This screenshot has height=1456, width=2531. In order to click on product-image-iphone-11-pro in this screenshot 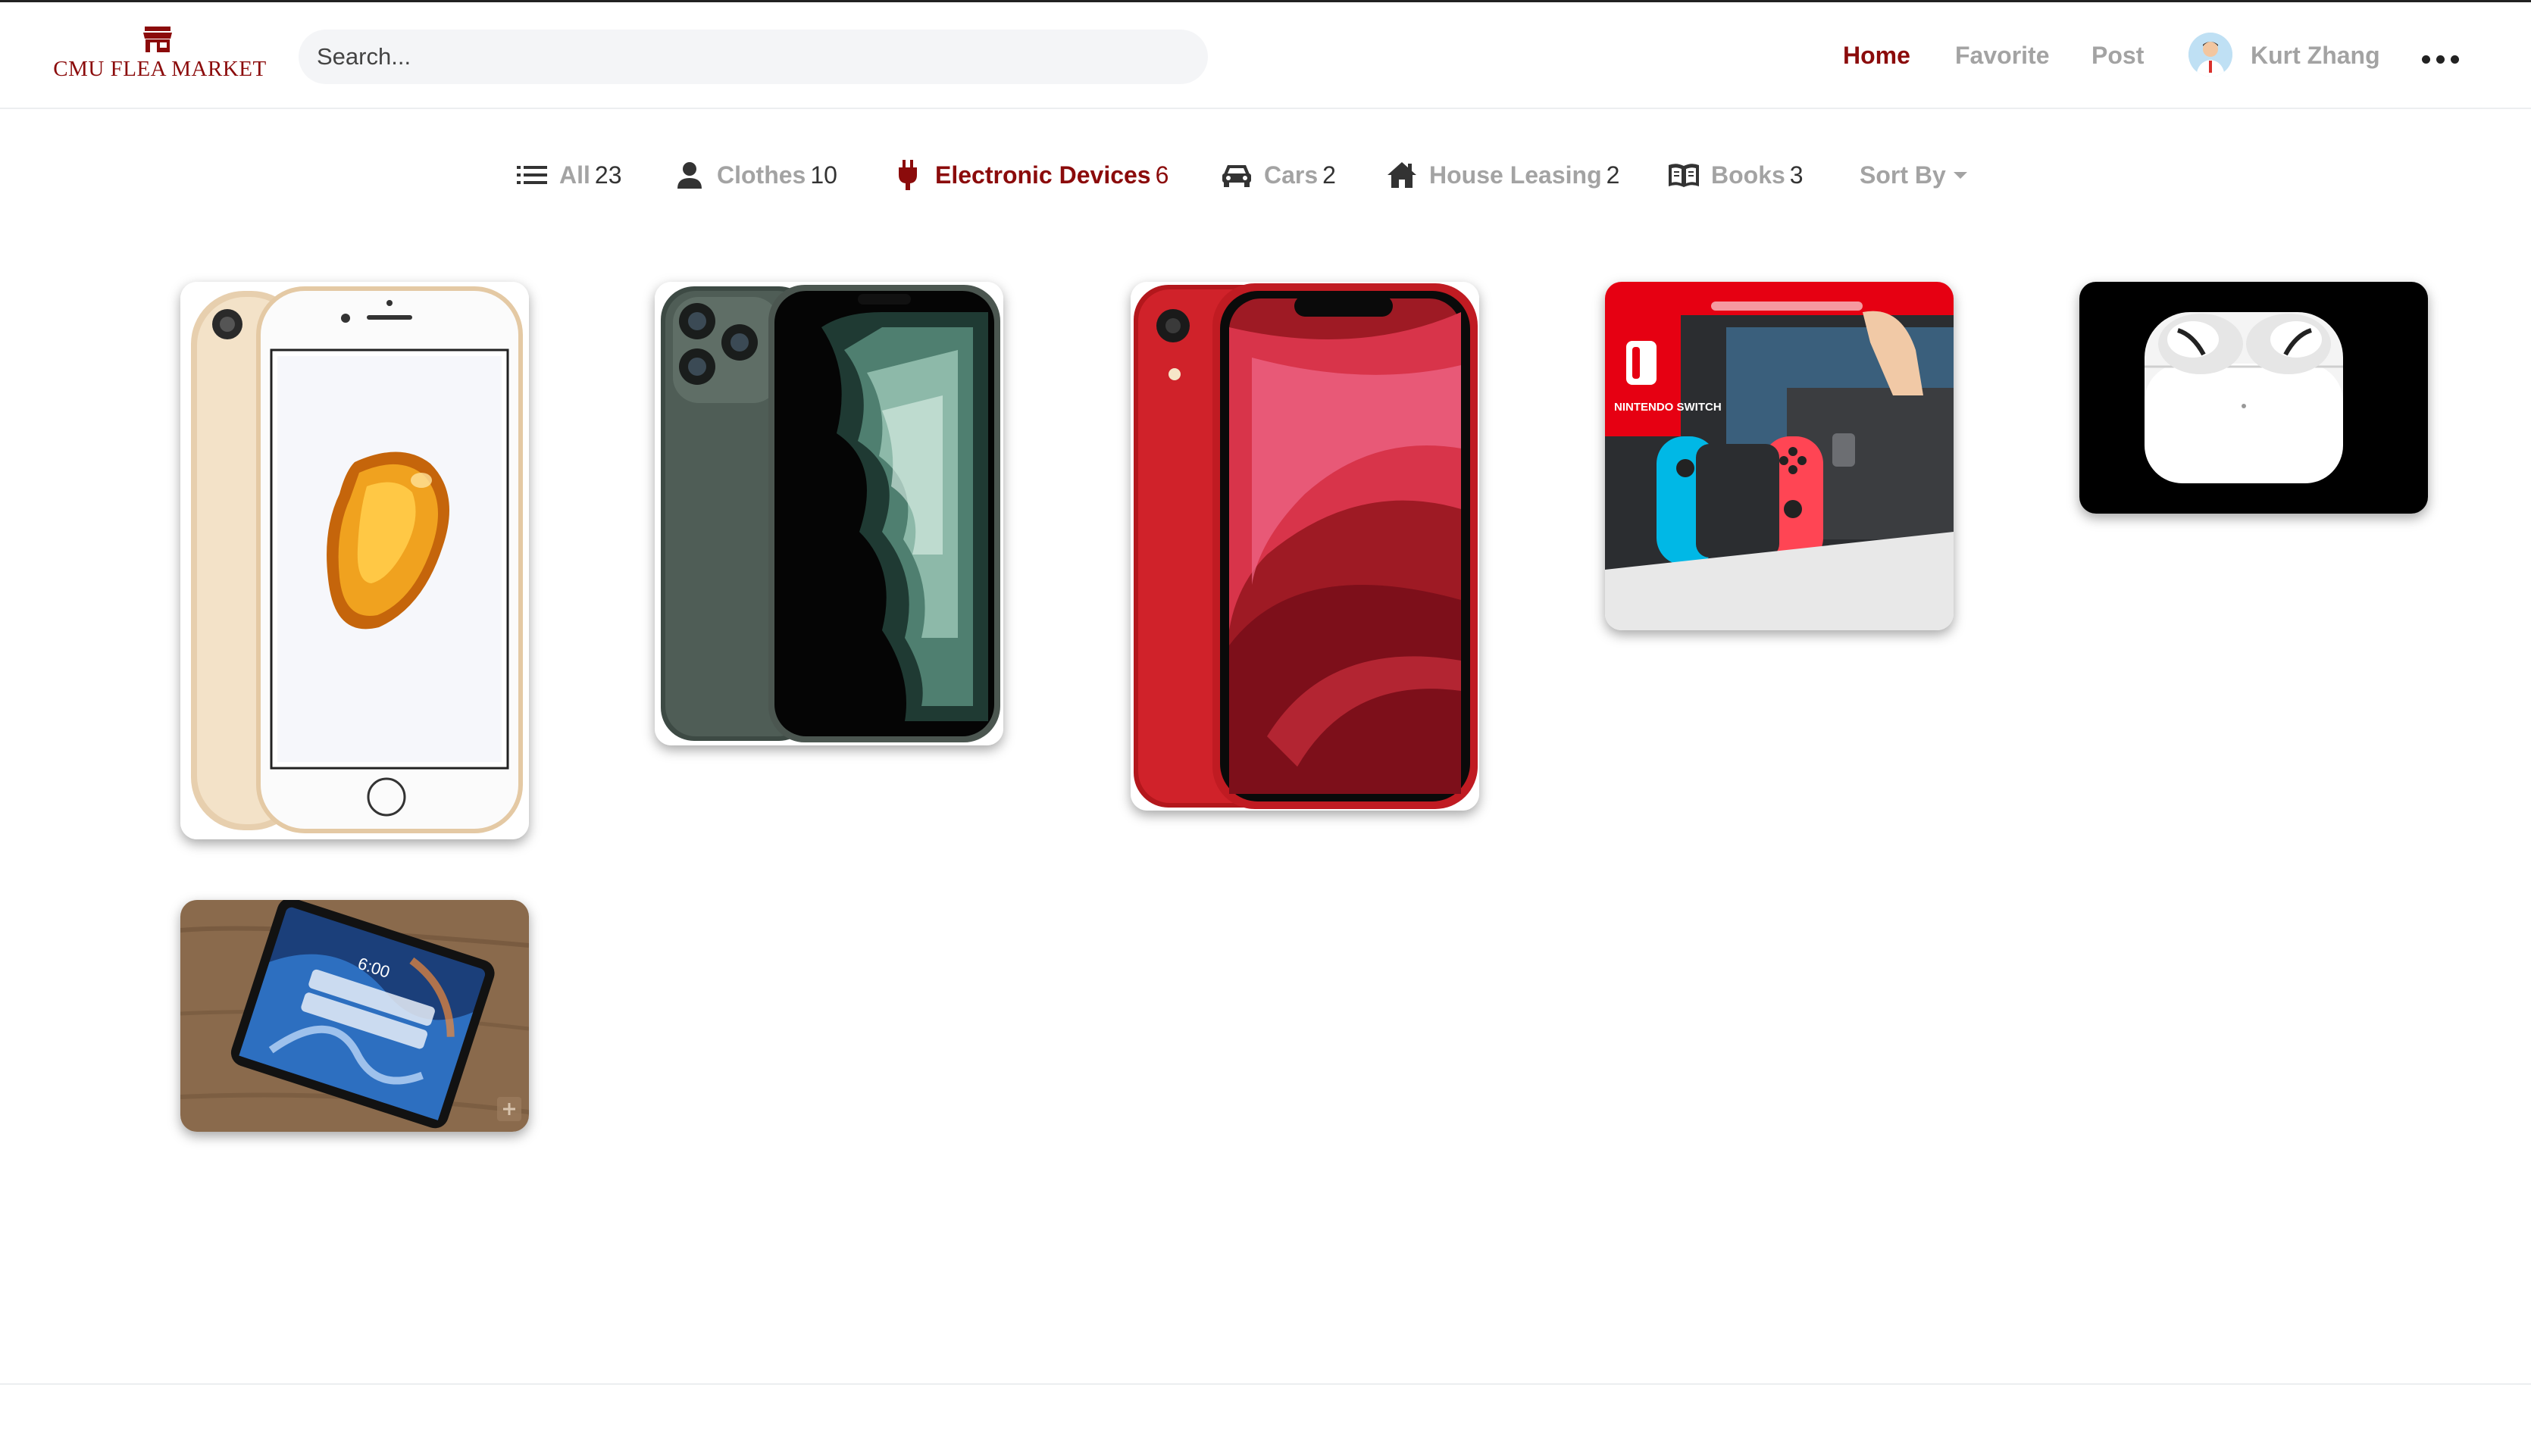, I will do `click(829, 513)`.